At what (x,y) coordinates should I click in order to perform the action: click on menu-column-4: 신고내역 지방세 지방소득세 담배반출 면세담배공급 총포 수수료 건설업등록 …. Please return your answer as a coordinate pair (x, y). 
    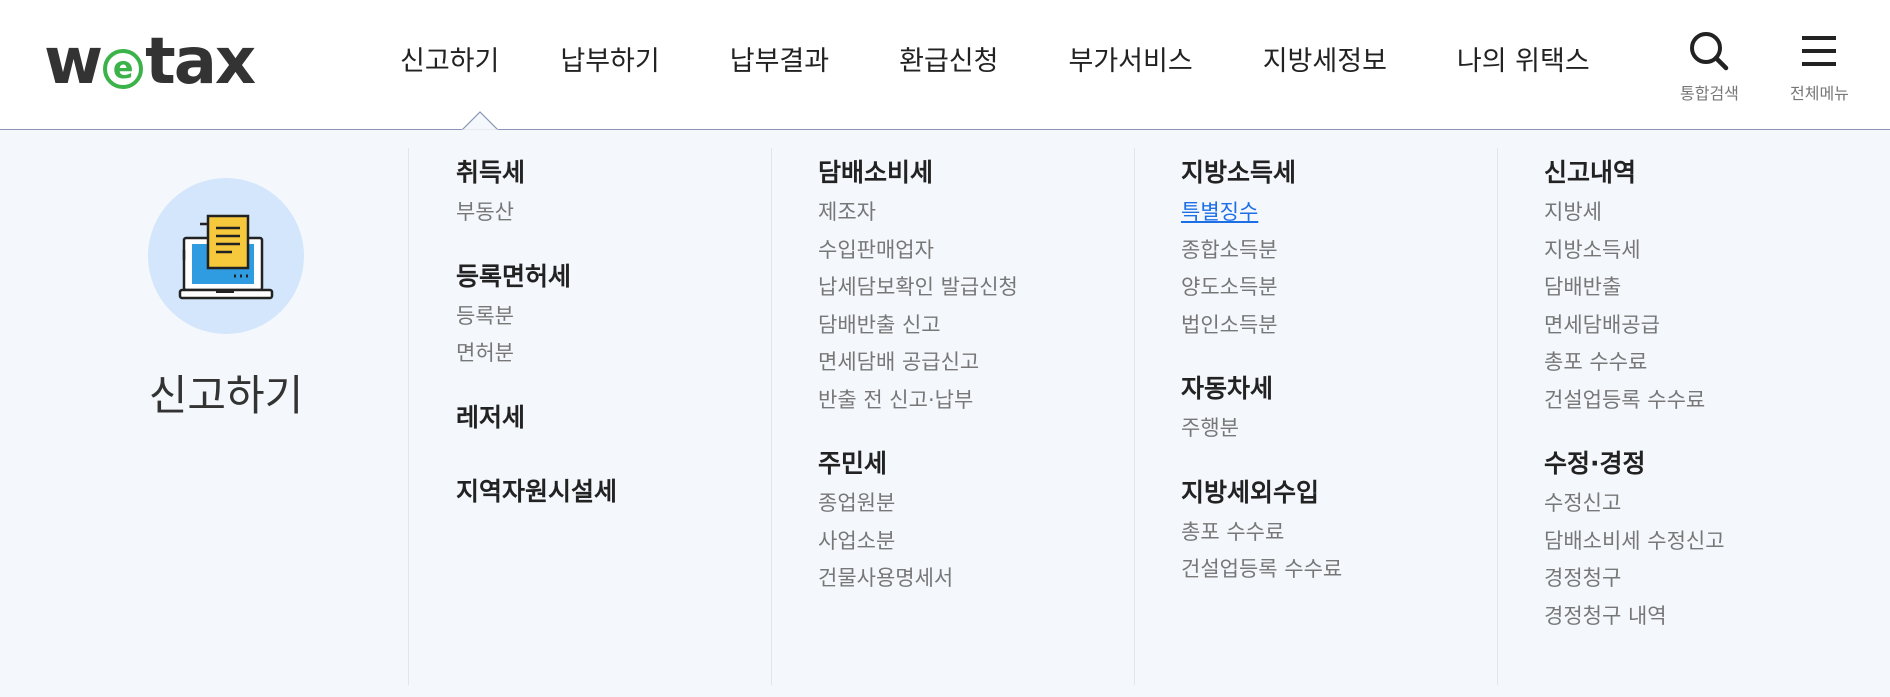
    Looking at the image, I should click on (1709, 409).